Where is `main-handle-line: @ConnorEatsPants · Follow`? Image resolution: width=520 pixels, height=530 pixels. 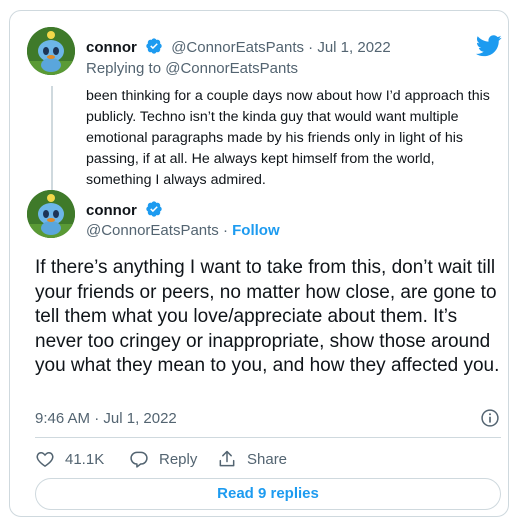
main-handle-line: @ConnorEatsPants · Follow is located at coordinates (183, 231).